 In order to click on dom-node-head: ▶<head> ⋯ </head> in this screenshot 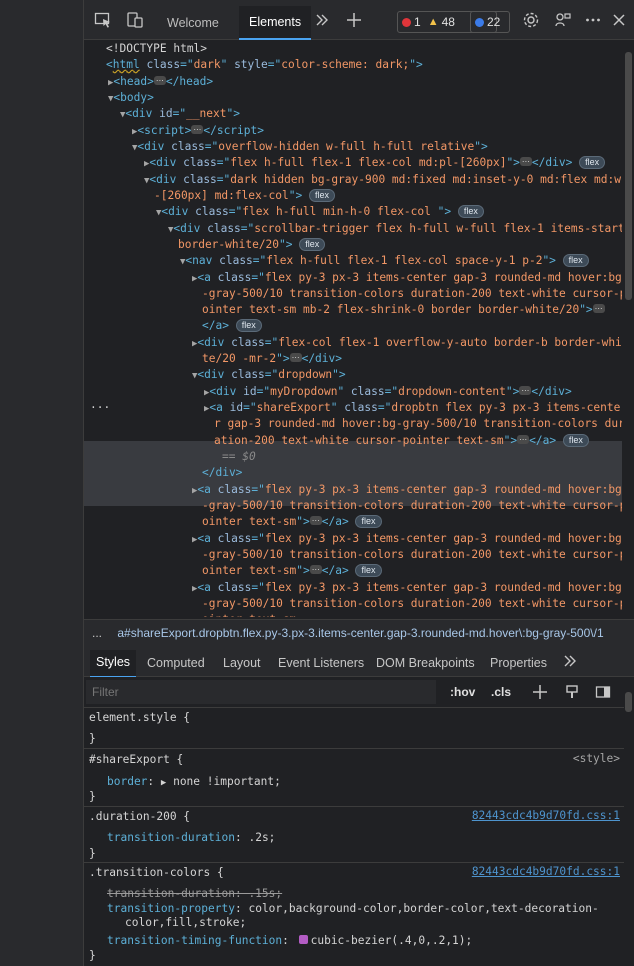, I will do `click(160, 82)`.